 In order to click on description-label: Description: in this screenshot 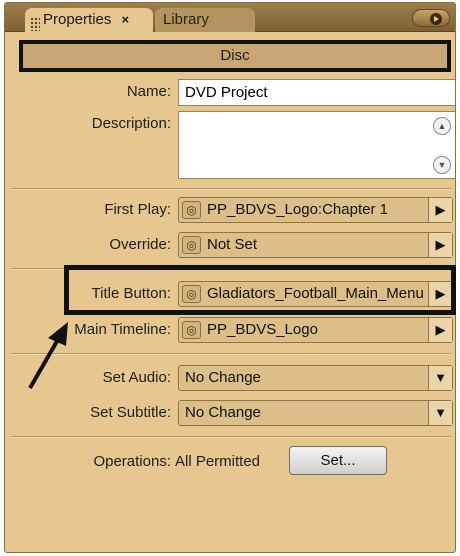, I will do `click(131, 123)`.